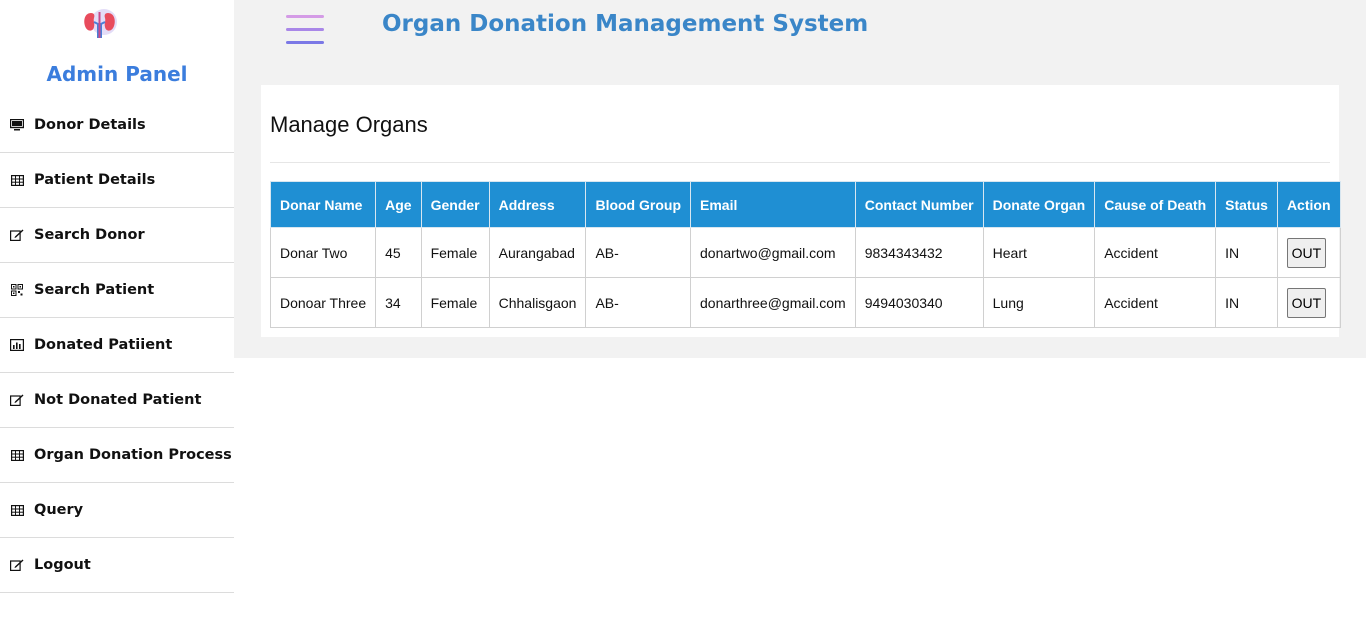 The width and height of the screenshot is (1366, 630). What do you see at coordinates (103, 345) in the screenshot?
I see `sidebar-item-label: Donated Patiient` at bounding box center [103, 345].